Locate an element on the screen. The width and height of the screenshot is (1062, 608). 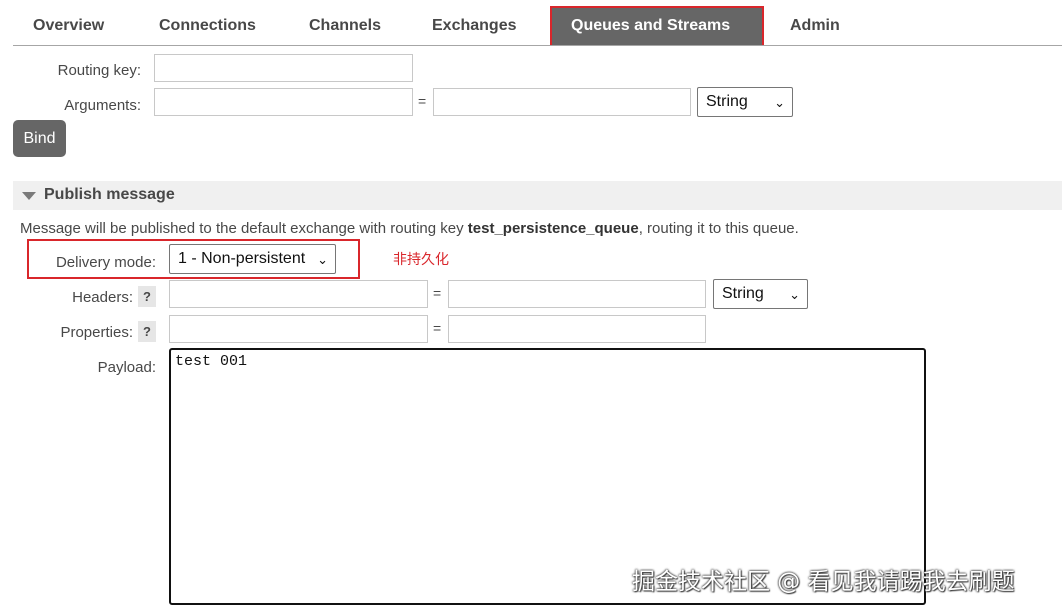
delivery-mode-label: Delivery mode: is located at coordinates (105, 262).